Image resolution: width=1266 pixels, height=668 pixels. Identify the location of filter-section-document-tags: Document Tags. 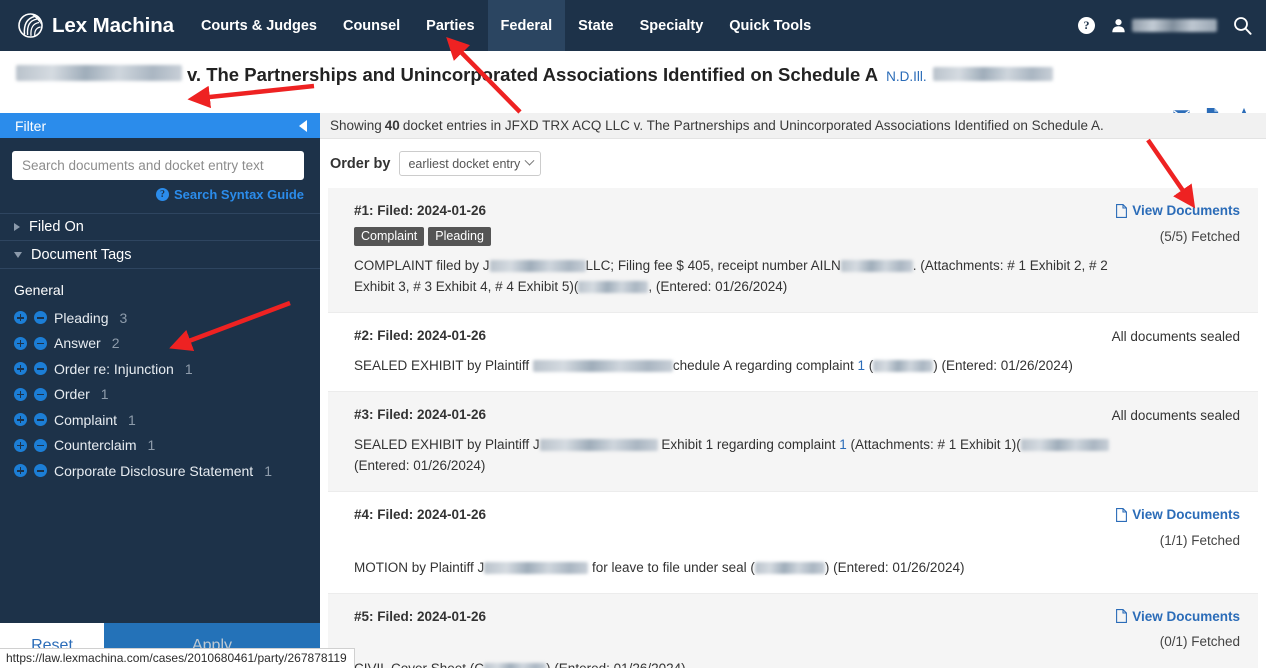
(160, 255).